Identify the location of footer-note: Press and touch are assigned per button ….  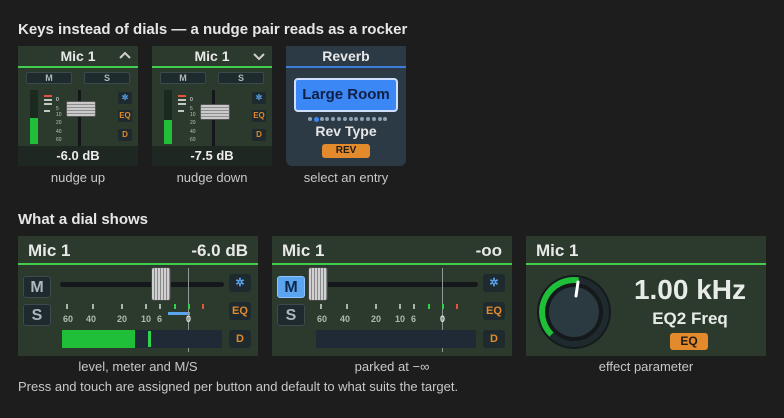
(238, 386).